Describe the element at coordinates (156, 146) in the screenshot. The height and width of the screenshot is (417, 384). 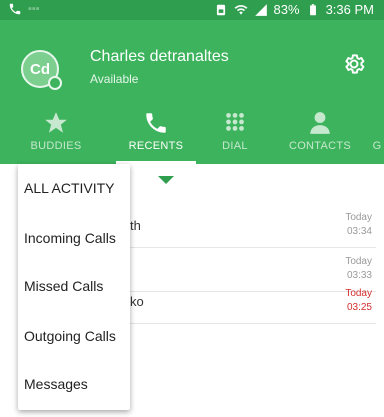
I see `tab-label: RECENTS` at that location.